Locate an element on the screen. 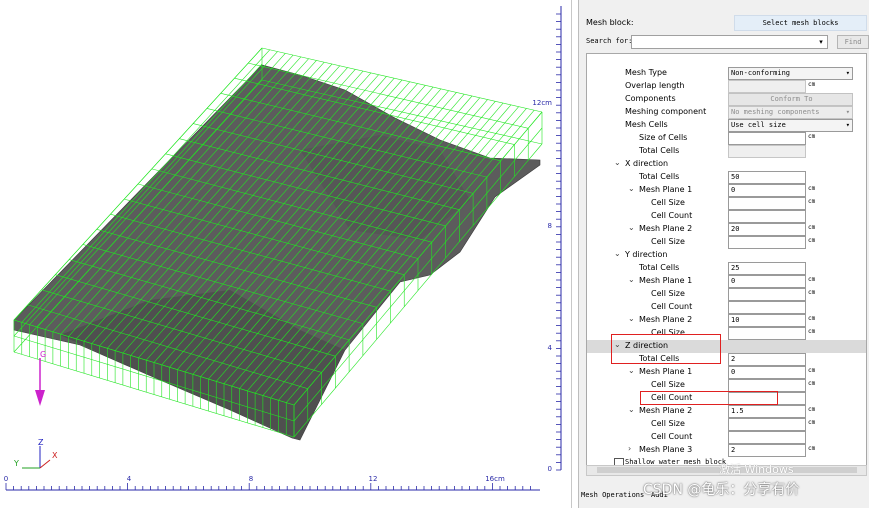 The image size is (869, 508). property-input: 20 is located at coordinates (767, 229).